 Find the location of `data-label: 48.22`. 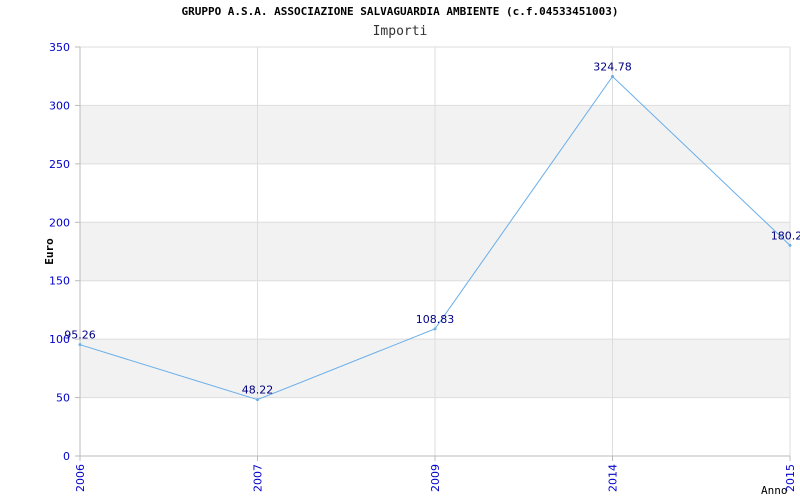

data-label: 48.22 is located at coordinates (258, 390).